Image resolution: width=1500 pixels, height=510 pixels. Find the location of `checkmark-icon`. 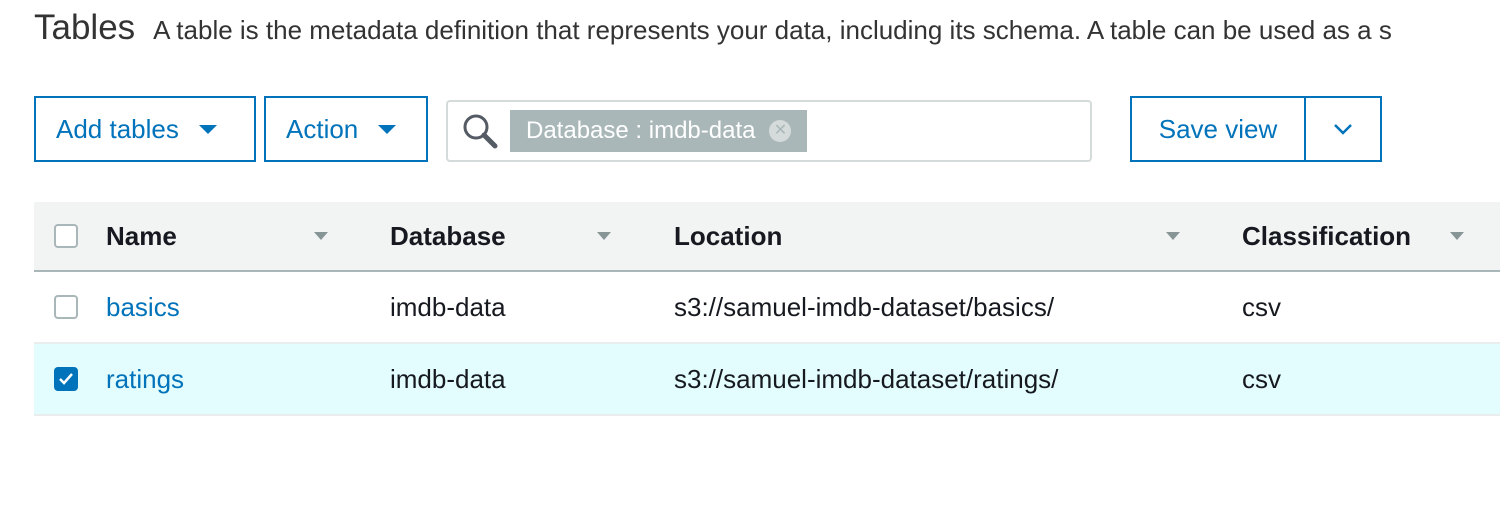

checkmark-icon is located at coordinates (66, 379).